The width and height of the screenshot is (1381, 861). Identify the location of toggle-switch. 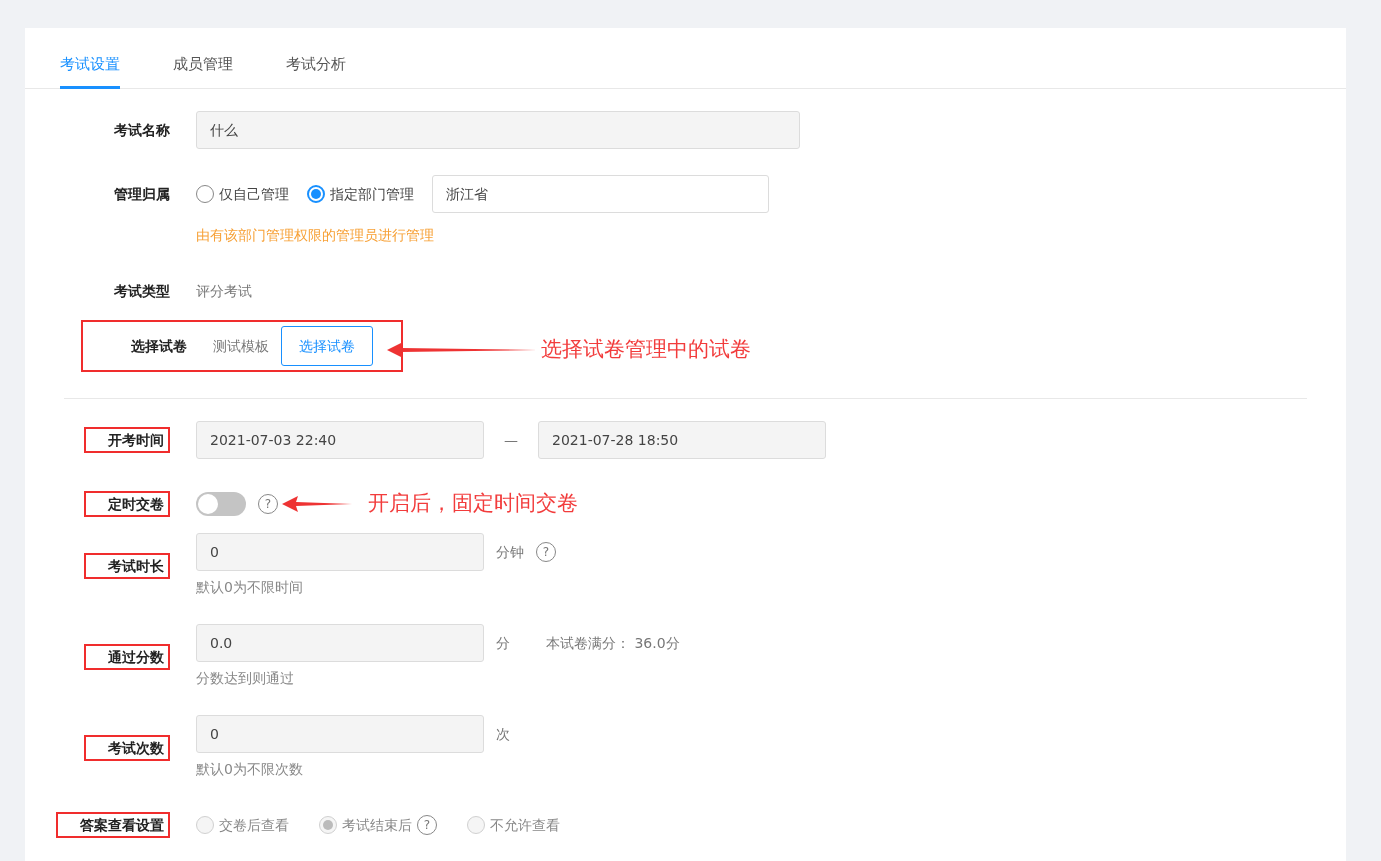
(221, 504).